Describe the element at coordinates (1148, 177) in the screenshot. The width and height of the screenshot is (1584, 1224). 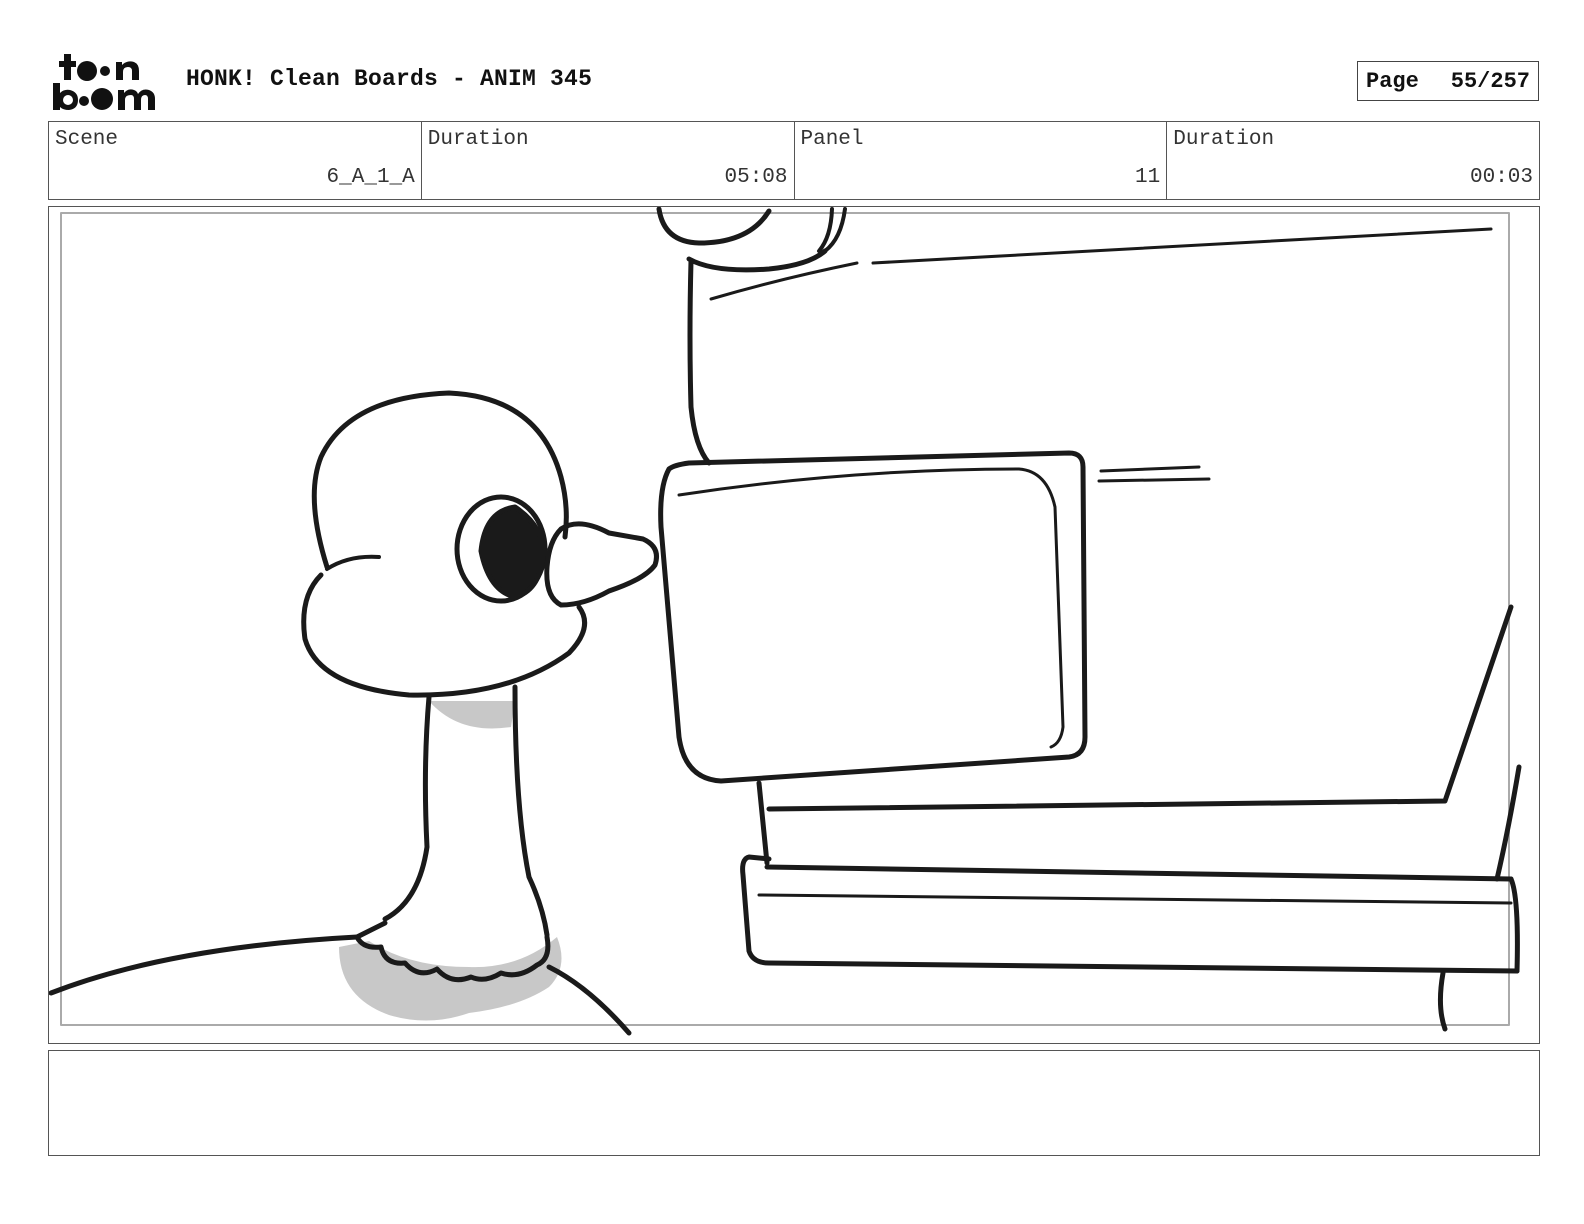
I see `panel-value: 11` at that location.